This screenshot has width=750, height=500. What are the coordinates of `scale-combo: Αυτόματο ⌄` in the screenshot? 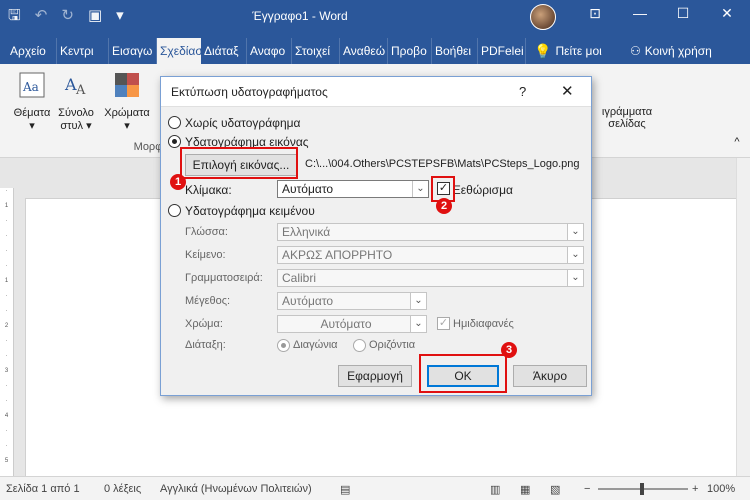 It's located at (353, 189).